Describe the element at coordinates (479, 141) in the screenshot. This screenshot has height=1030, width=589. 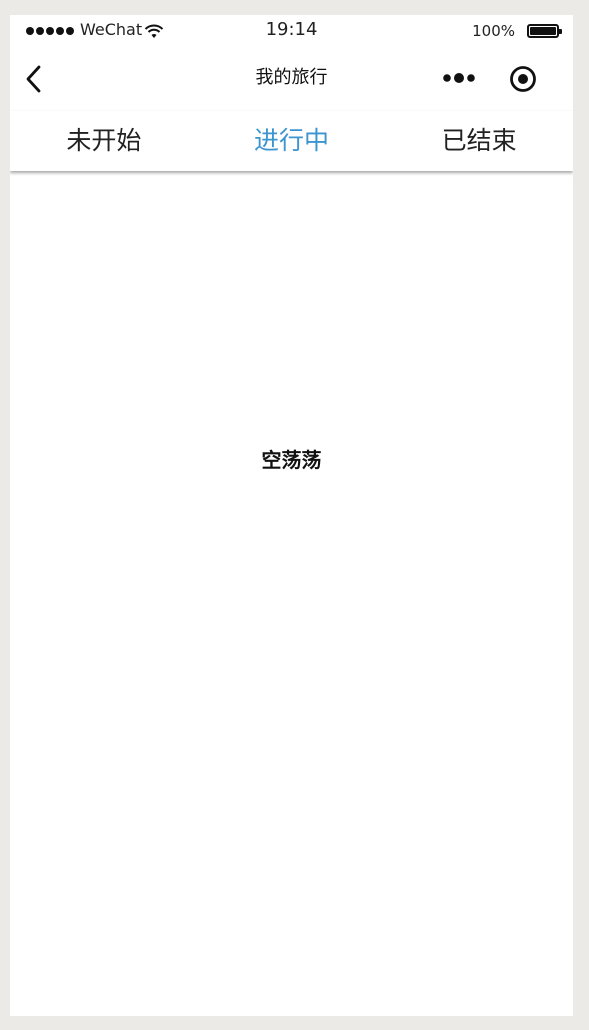
I see `tab-finished: 已结束` at that location.